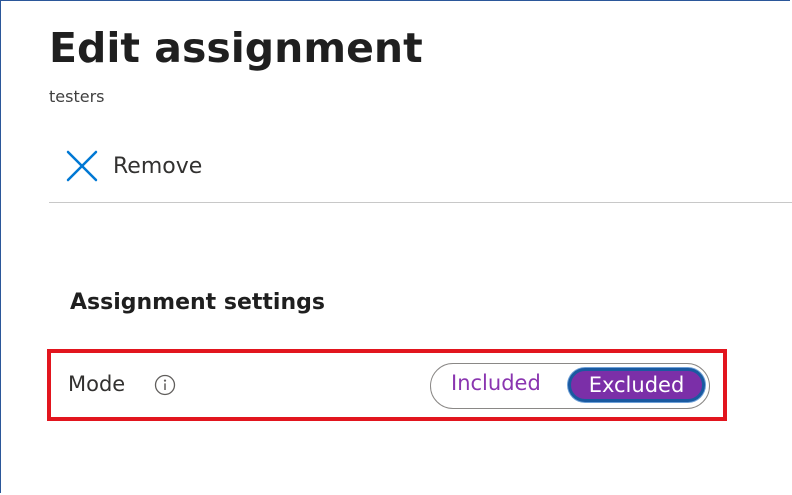 This screenshot has height=495, width=792. I want to click on page-title: Edit assignment, so click(236, 48).